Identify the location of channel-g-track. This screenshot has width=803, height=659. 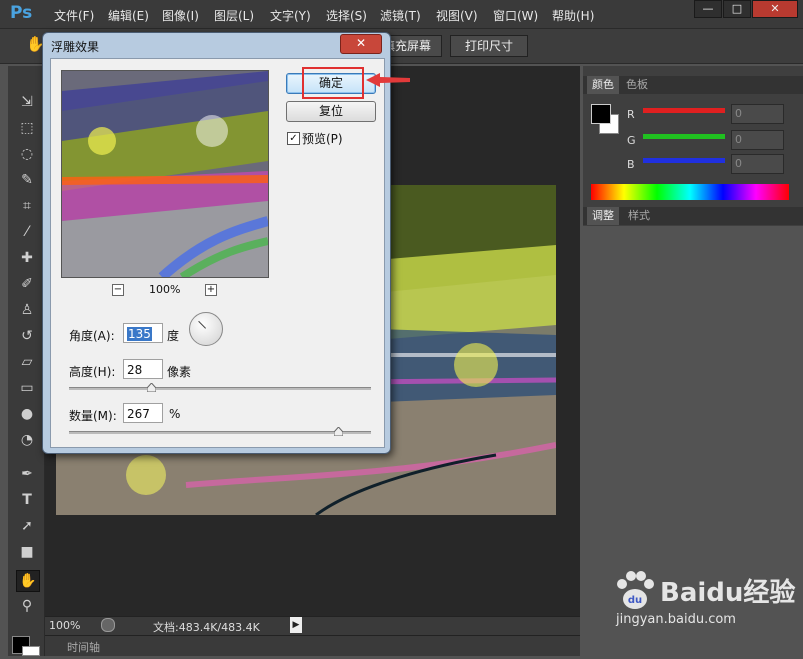
(684, 136).